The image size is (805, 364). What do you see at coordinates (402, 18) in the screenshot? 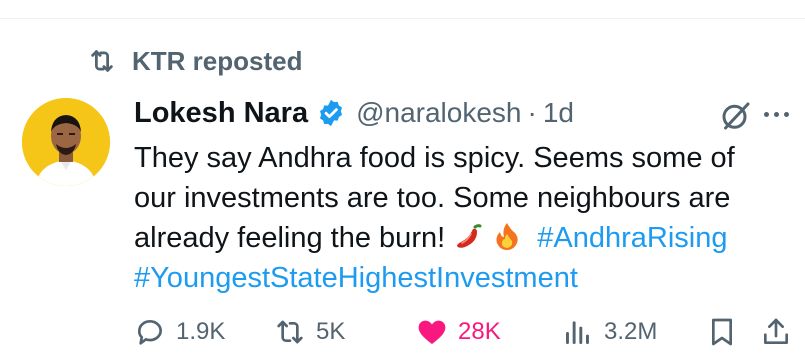
I see `top-divider` at bounding box center [402, 18].